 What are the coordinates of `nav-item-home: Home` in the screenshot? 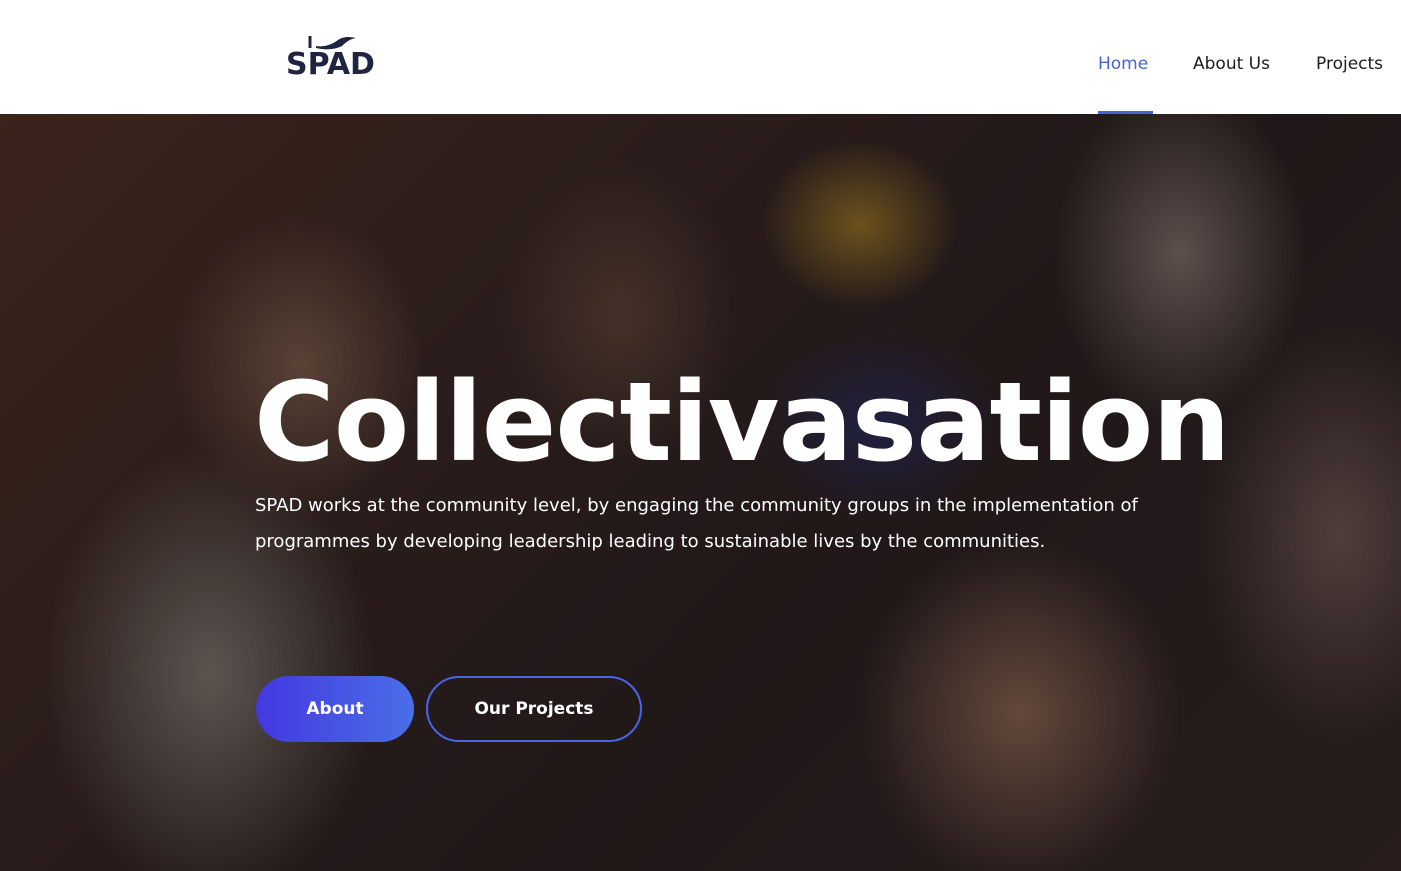 It's located at (1125, 83).